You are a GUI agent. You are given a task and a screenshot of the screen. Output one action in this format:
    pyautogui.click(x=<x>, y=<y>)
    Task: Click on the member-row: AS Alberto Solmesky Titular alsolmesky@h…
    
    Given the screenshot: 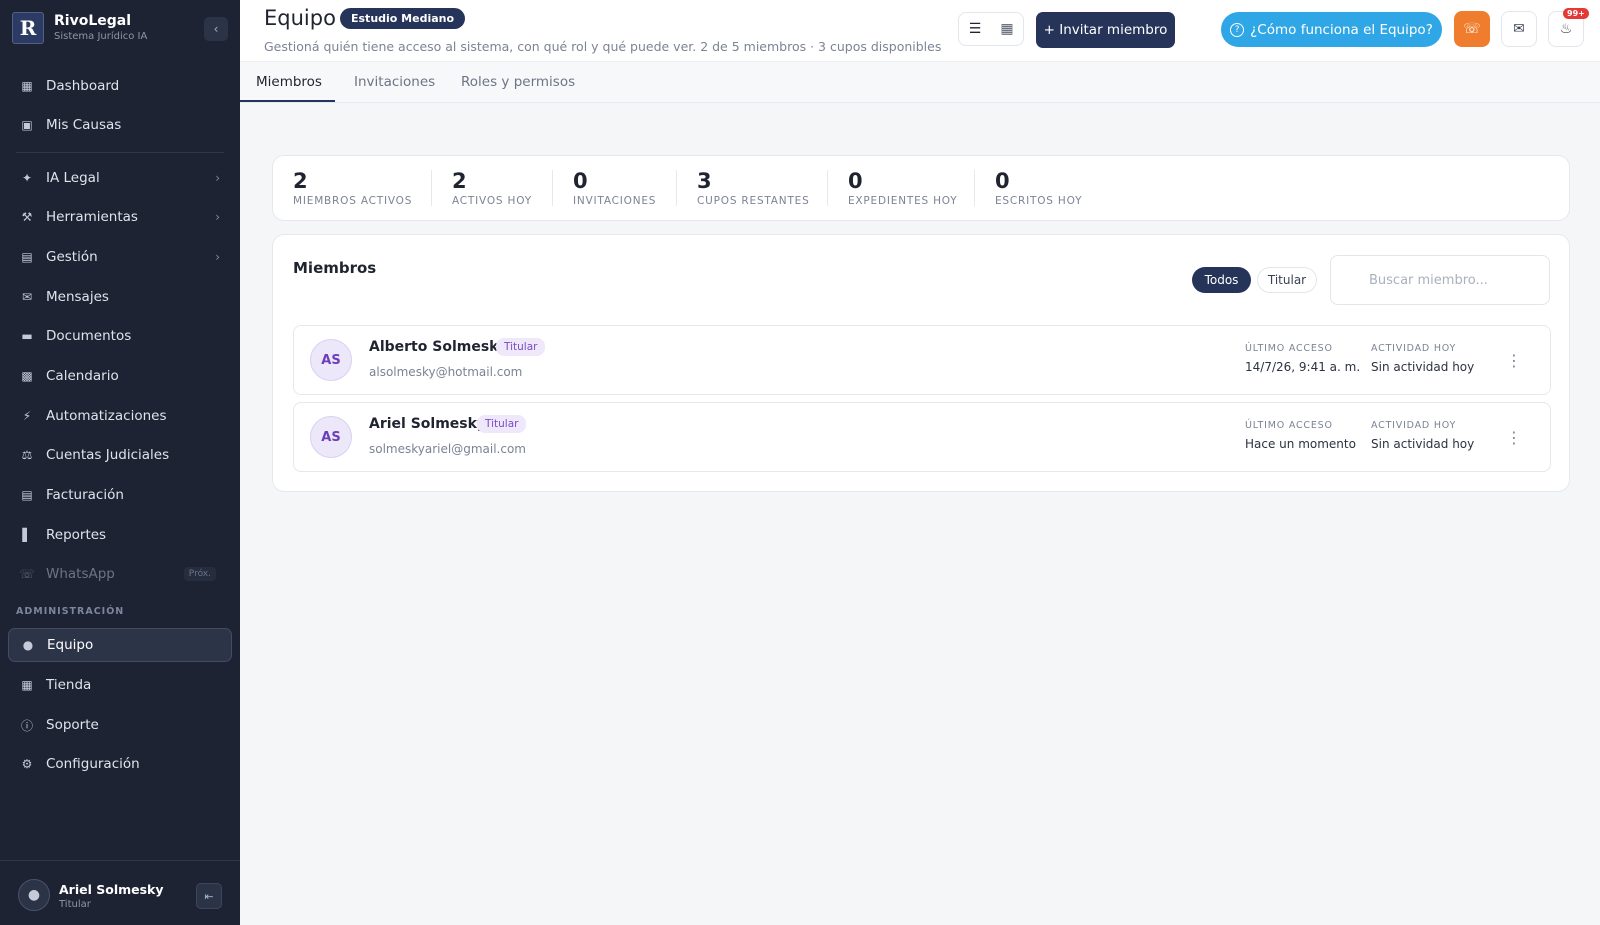 What is the action you would take?
    pyautogui.click(x=922, y=360)
    